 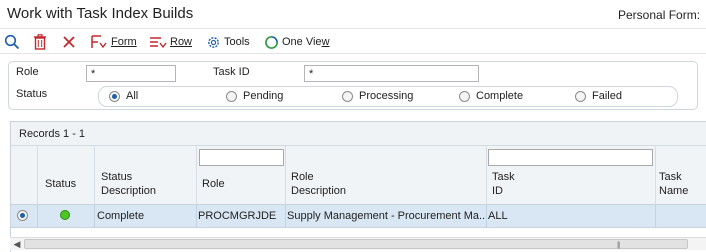 What do you see at coordinates (306, 42) in the screenshot?
I see `one-view-label: One View` at bounding box center [306, 42].